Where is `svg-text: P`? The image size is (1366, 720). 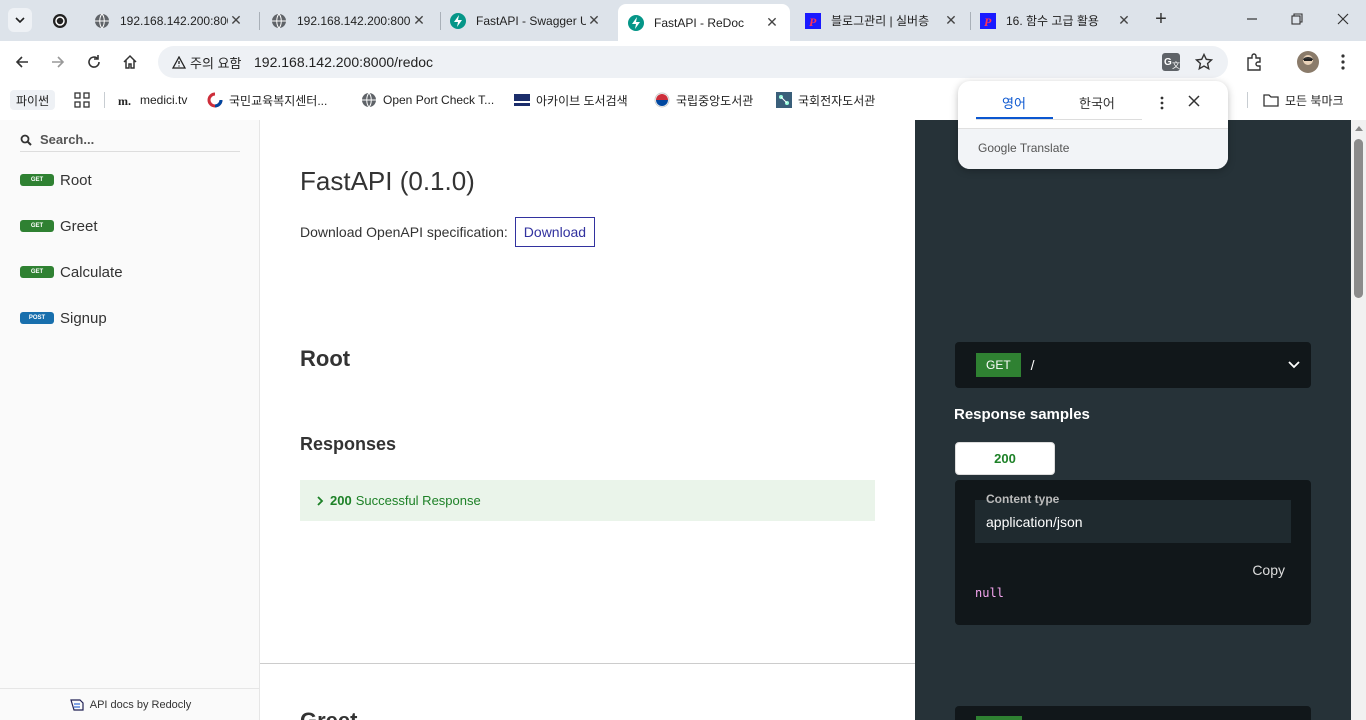
svg-text: P is located at coordinates (988, 22).